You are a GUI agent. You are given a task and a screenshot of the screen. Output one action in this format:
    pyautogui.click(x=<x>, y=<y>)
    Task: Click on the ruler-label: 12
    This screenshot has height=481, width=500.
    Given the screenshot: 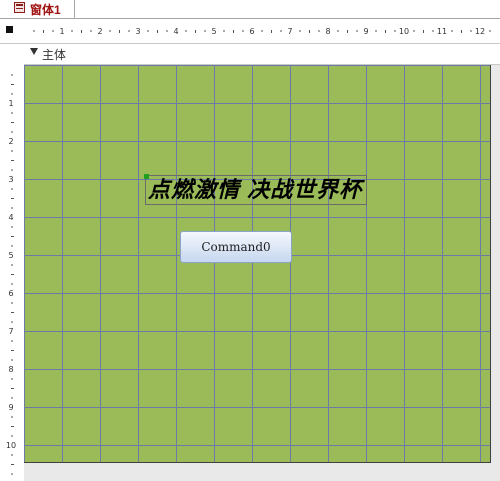 What is the action you would take?
    pyautogui.click(x=480, y=31)
    